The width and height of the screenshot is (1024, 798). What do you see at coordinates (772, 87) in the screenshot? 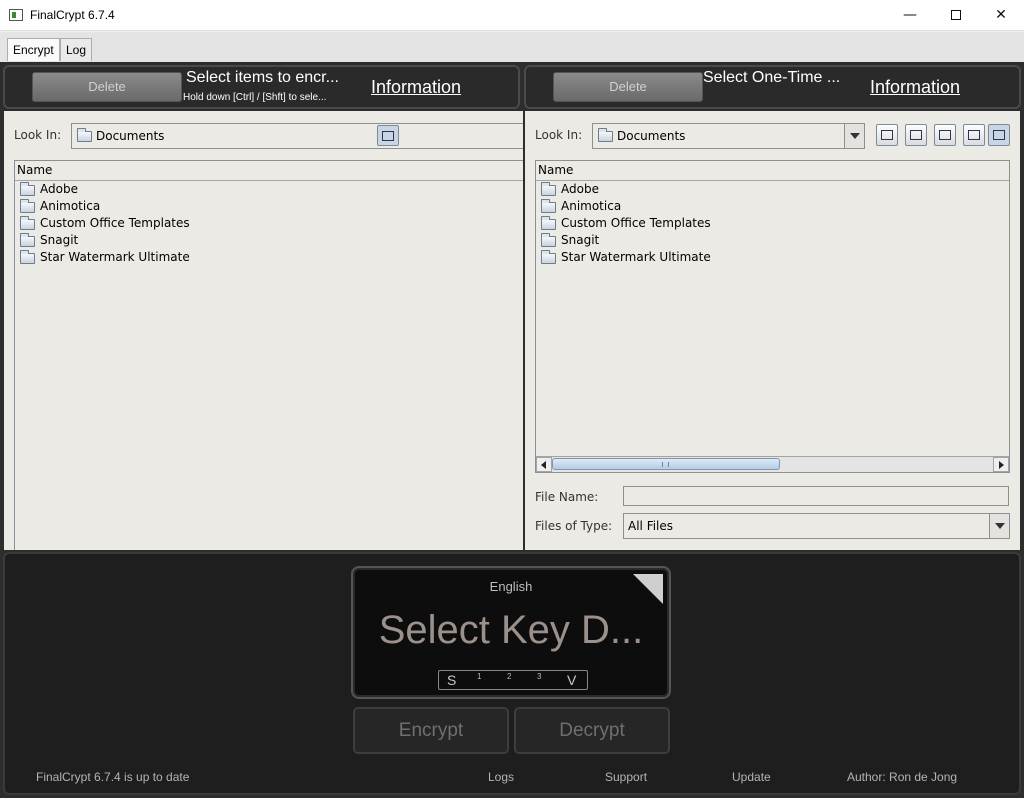
I see `key-pane-header: Delete Select One-Time ... Information` at bounding box center [772, 87].